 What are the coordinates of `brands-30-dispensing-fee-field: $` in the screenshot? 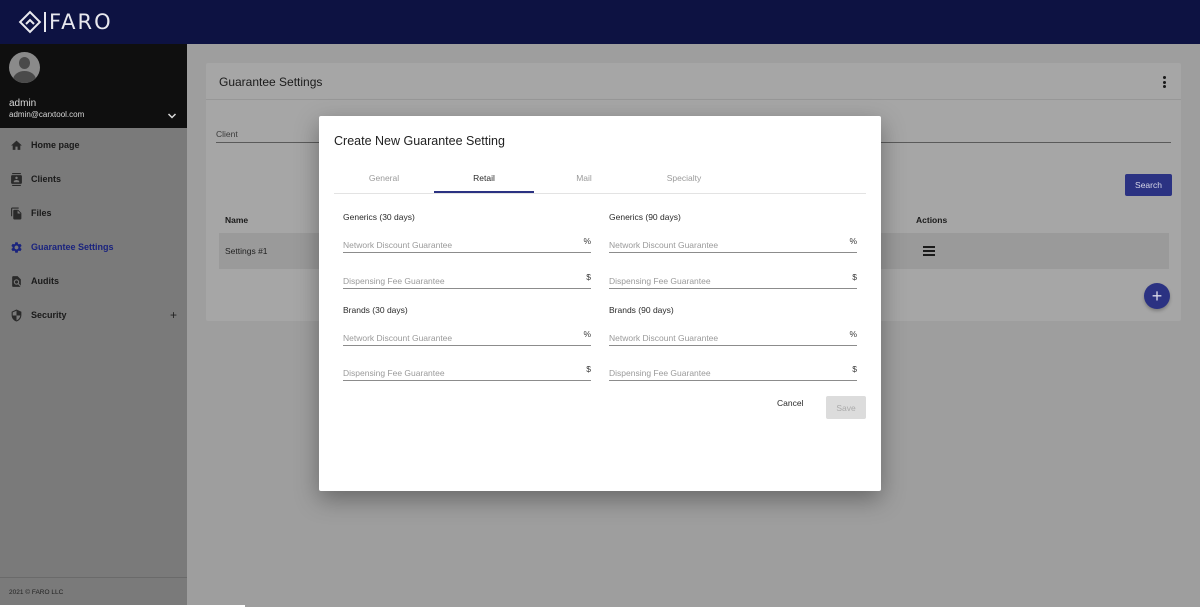 It's located at (467, 372).